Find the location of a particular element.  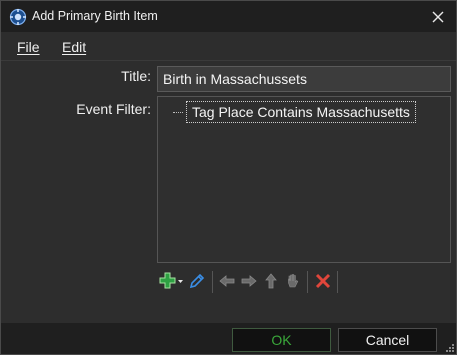

menu-file: File is located at coordinates (28, 47).